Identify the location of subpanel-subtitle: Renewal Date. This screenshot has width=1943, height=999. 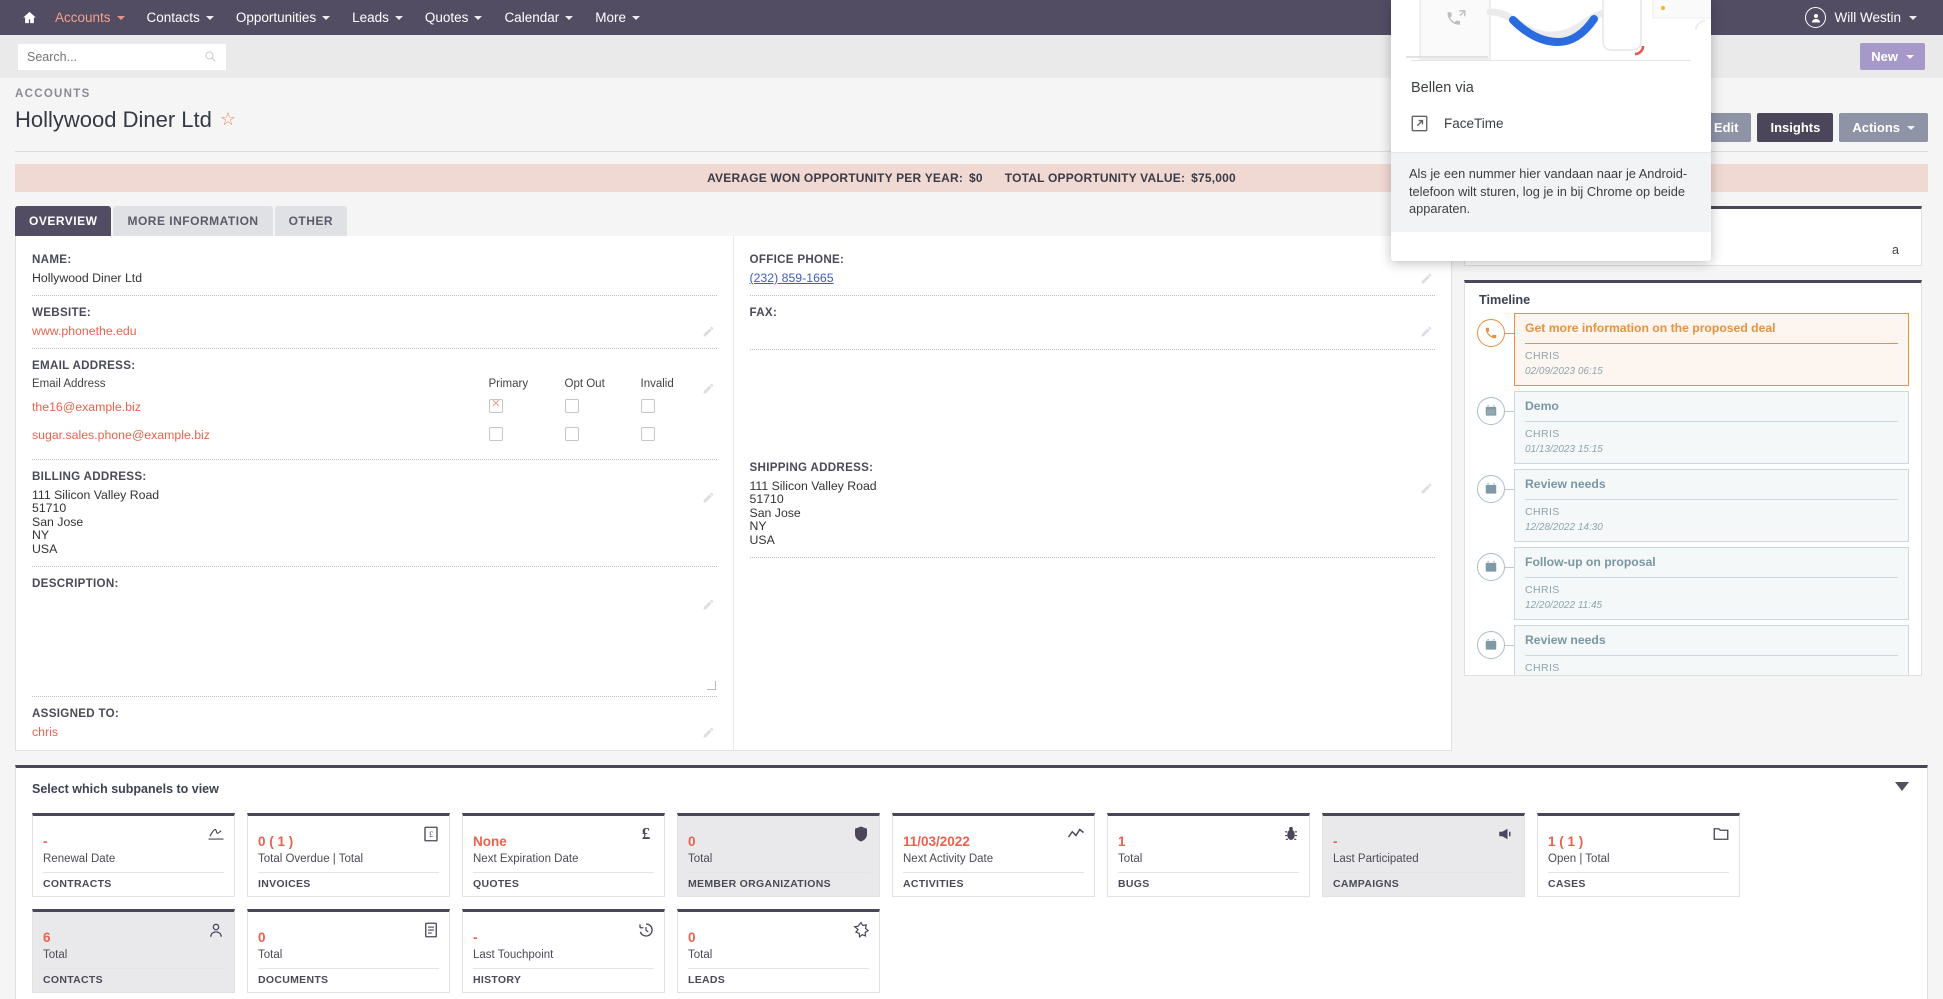
(79, 859).